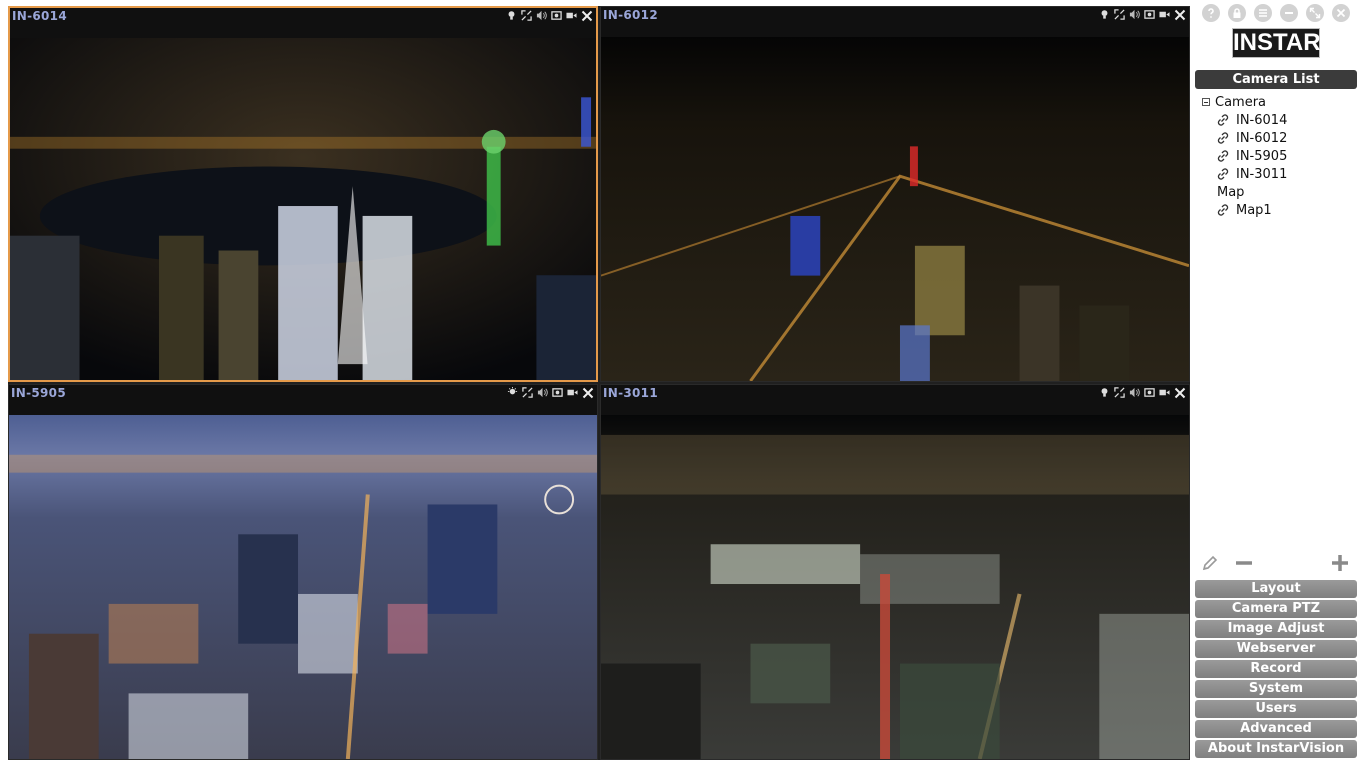 This screenshot has height=768, width=1366. What do you see at coordinates (1289, 13) in the screenshot?
I see `minimize-icon` at bounding box center [1289, 13].